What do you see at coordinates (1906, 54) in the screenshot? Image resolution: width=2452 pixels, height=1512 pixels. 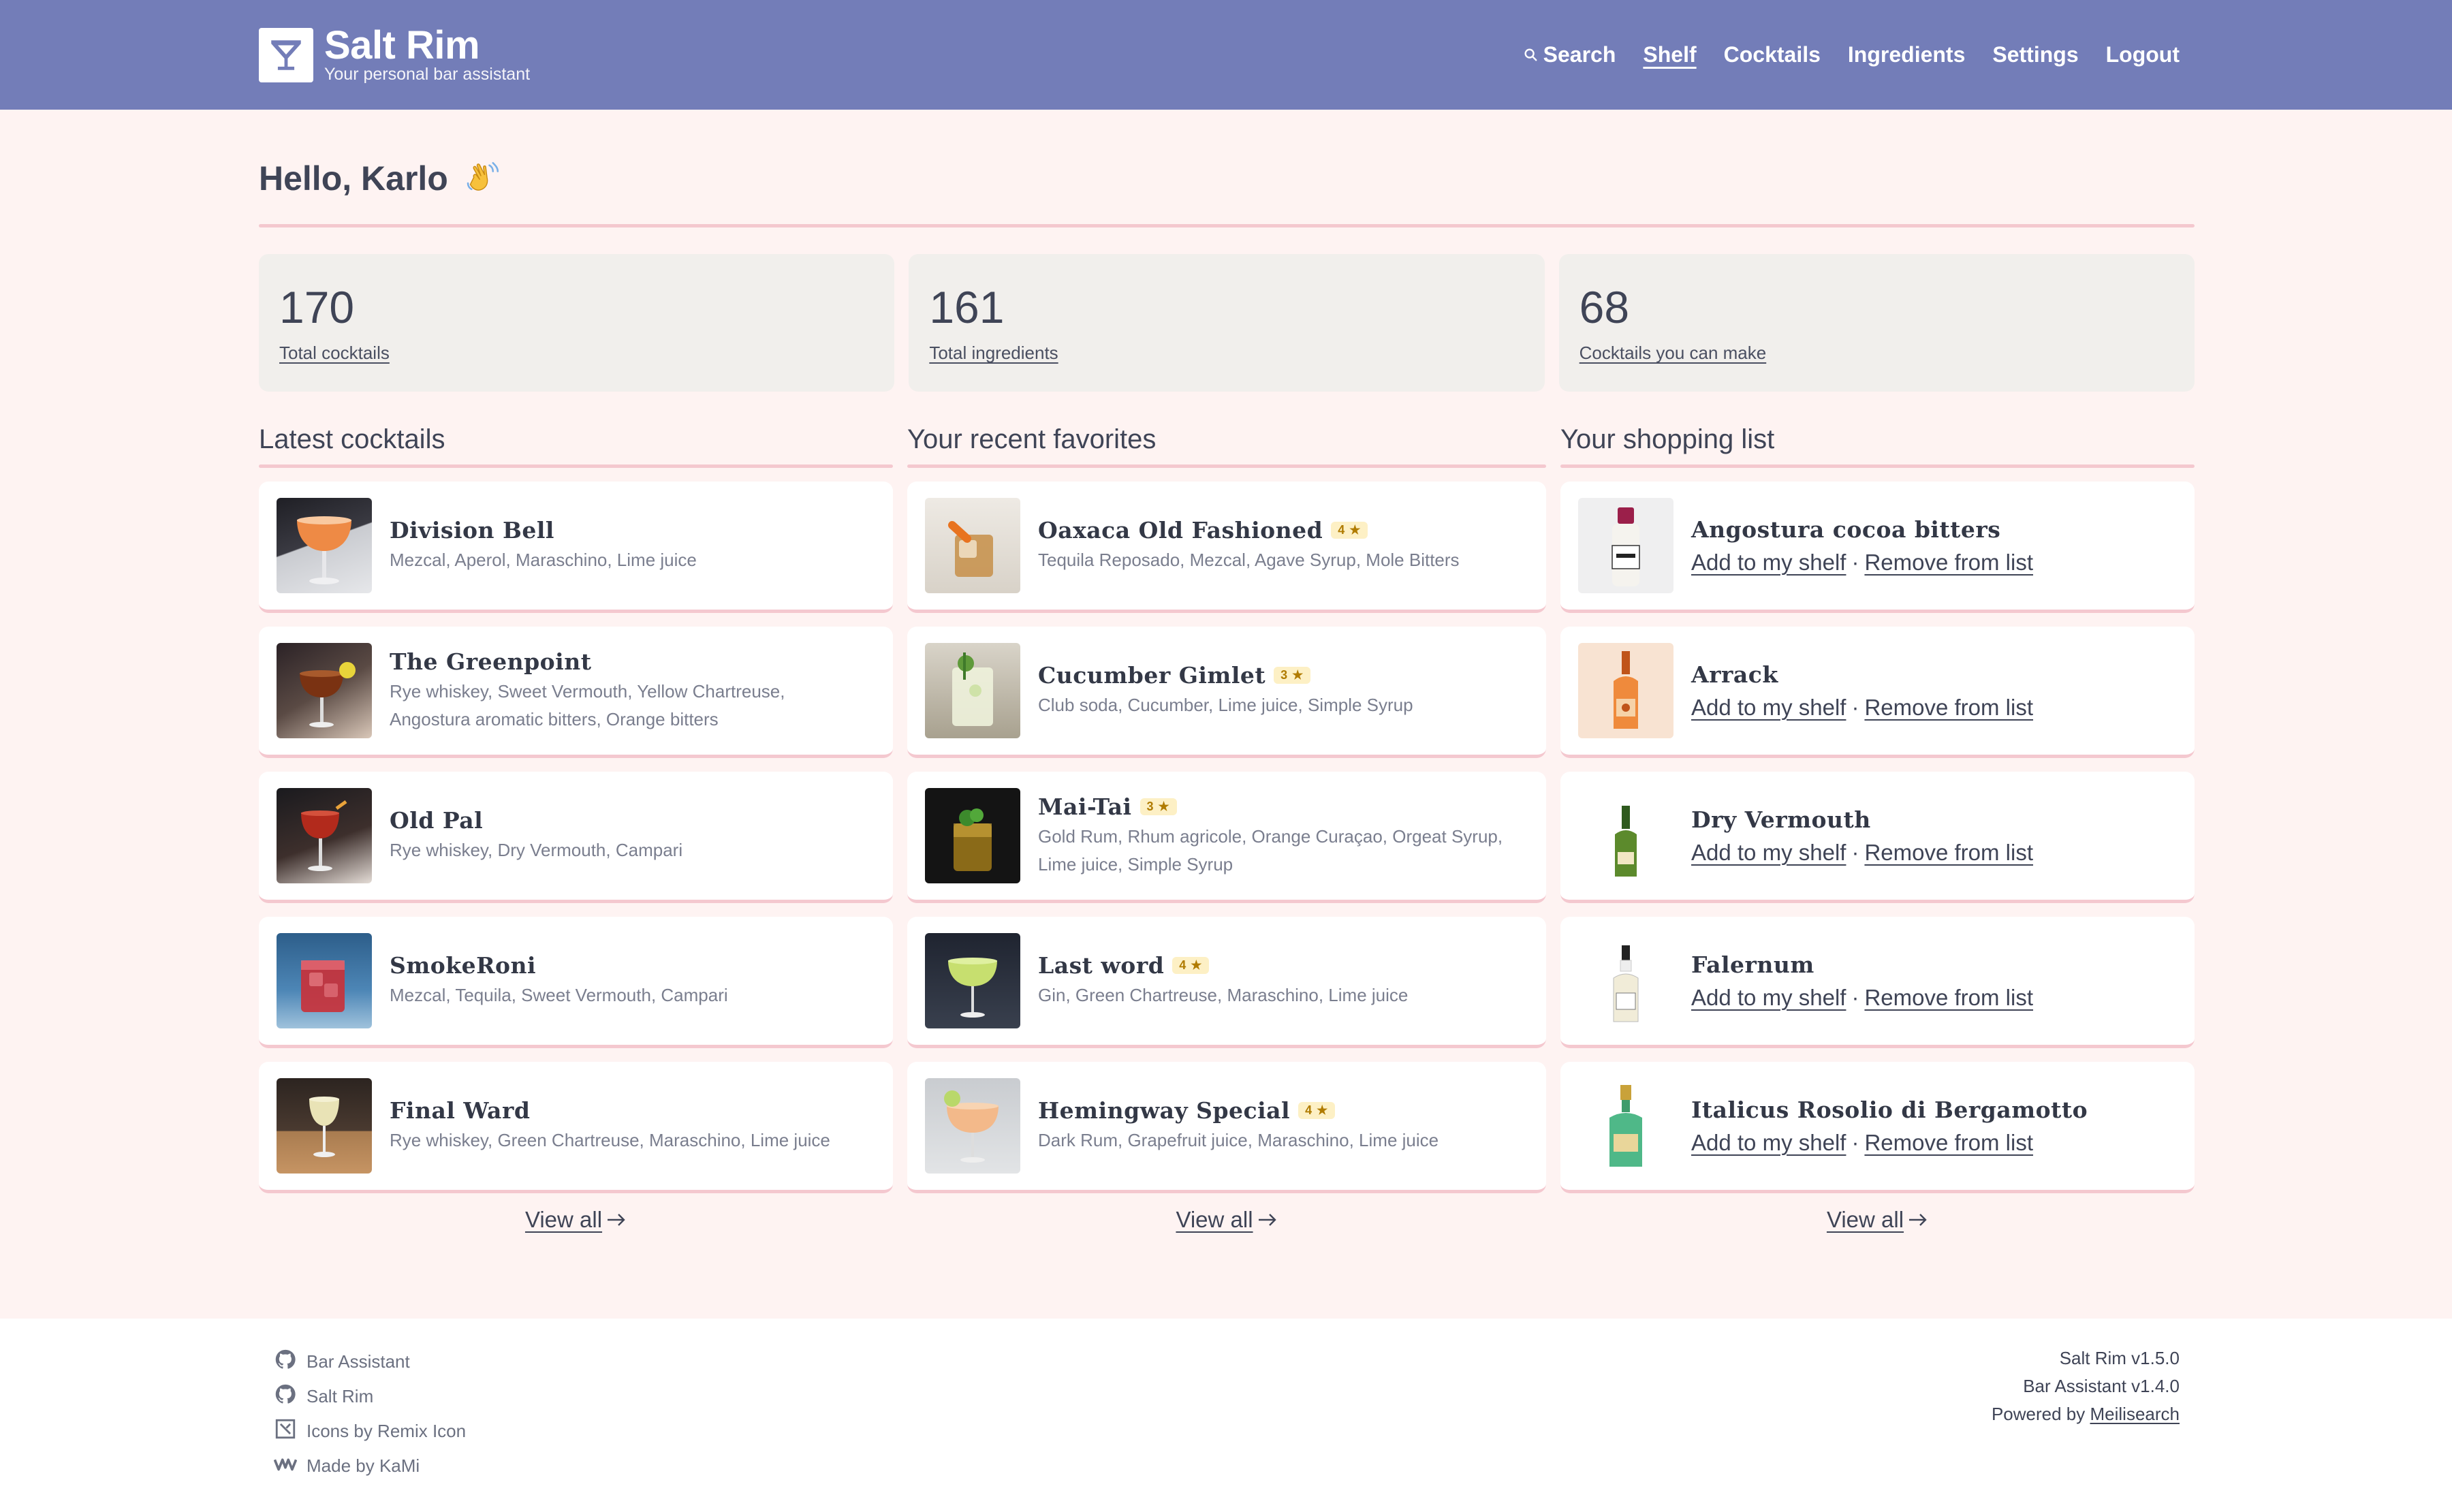 I see `nav-ingredients: Ingredients` at bounding box center [1906, 54].